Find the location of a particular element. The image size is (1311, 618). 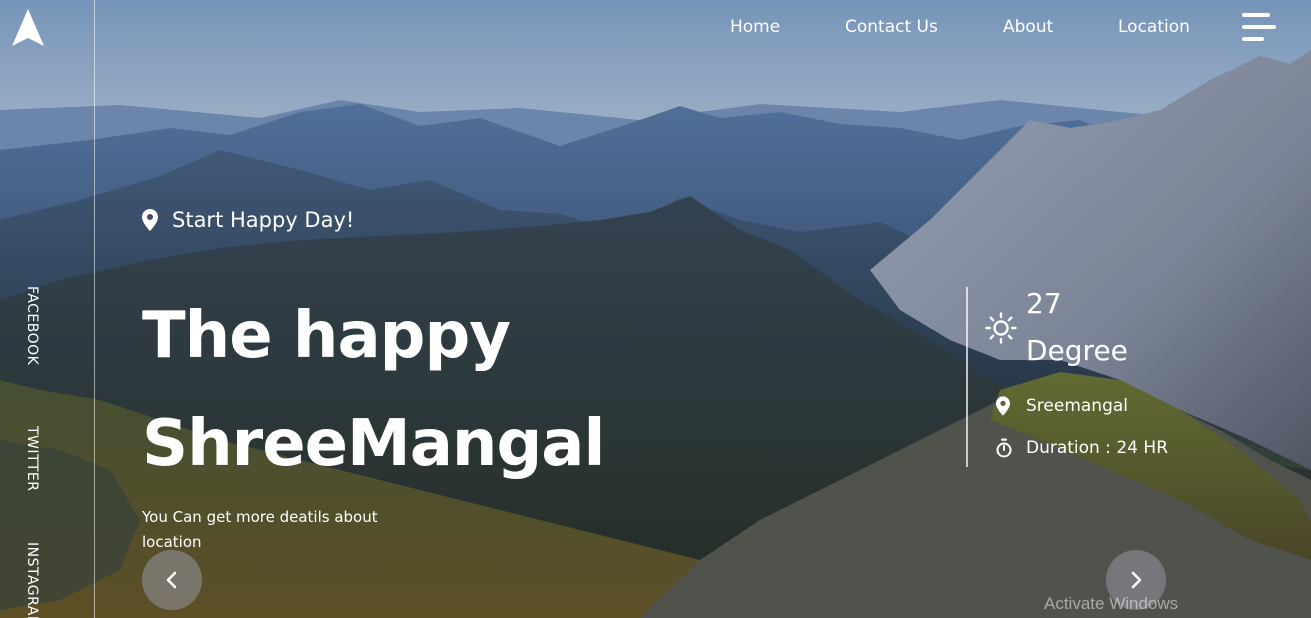

weather-divider is located at coordinates (967, 377).